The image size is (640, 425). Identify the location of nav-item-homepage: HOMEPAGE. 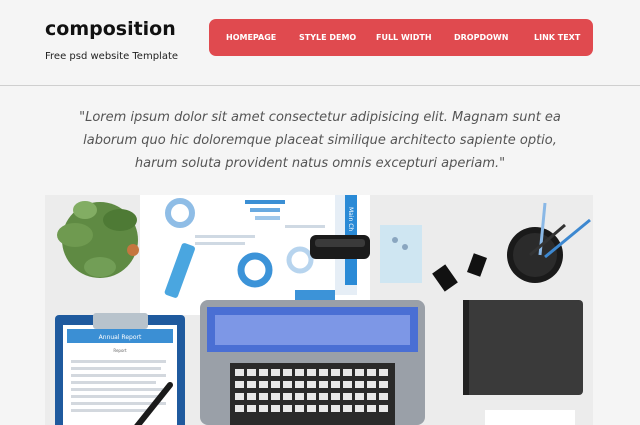
(251, 37).